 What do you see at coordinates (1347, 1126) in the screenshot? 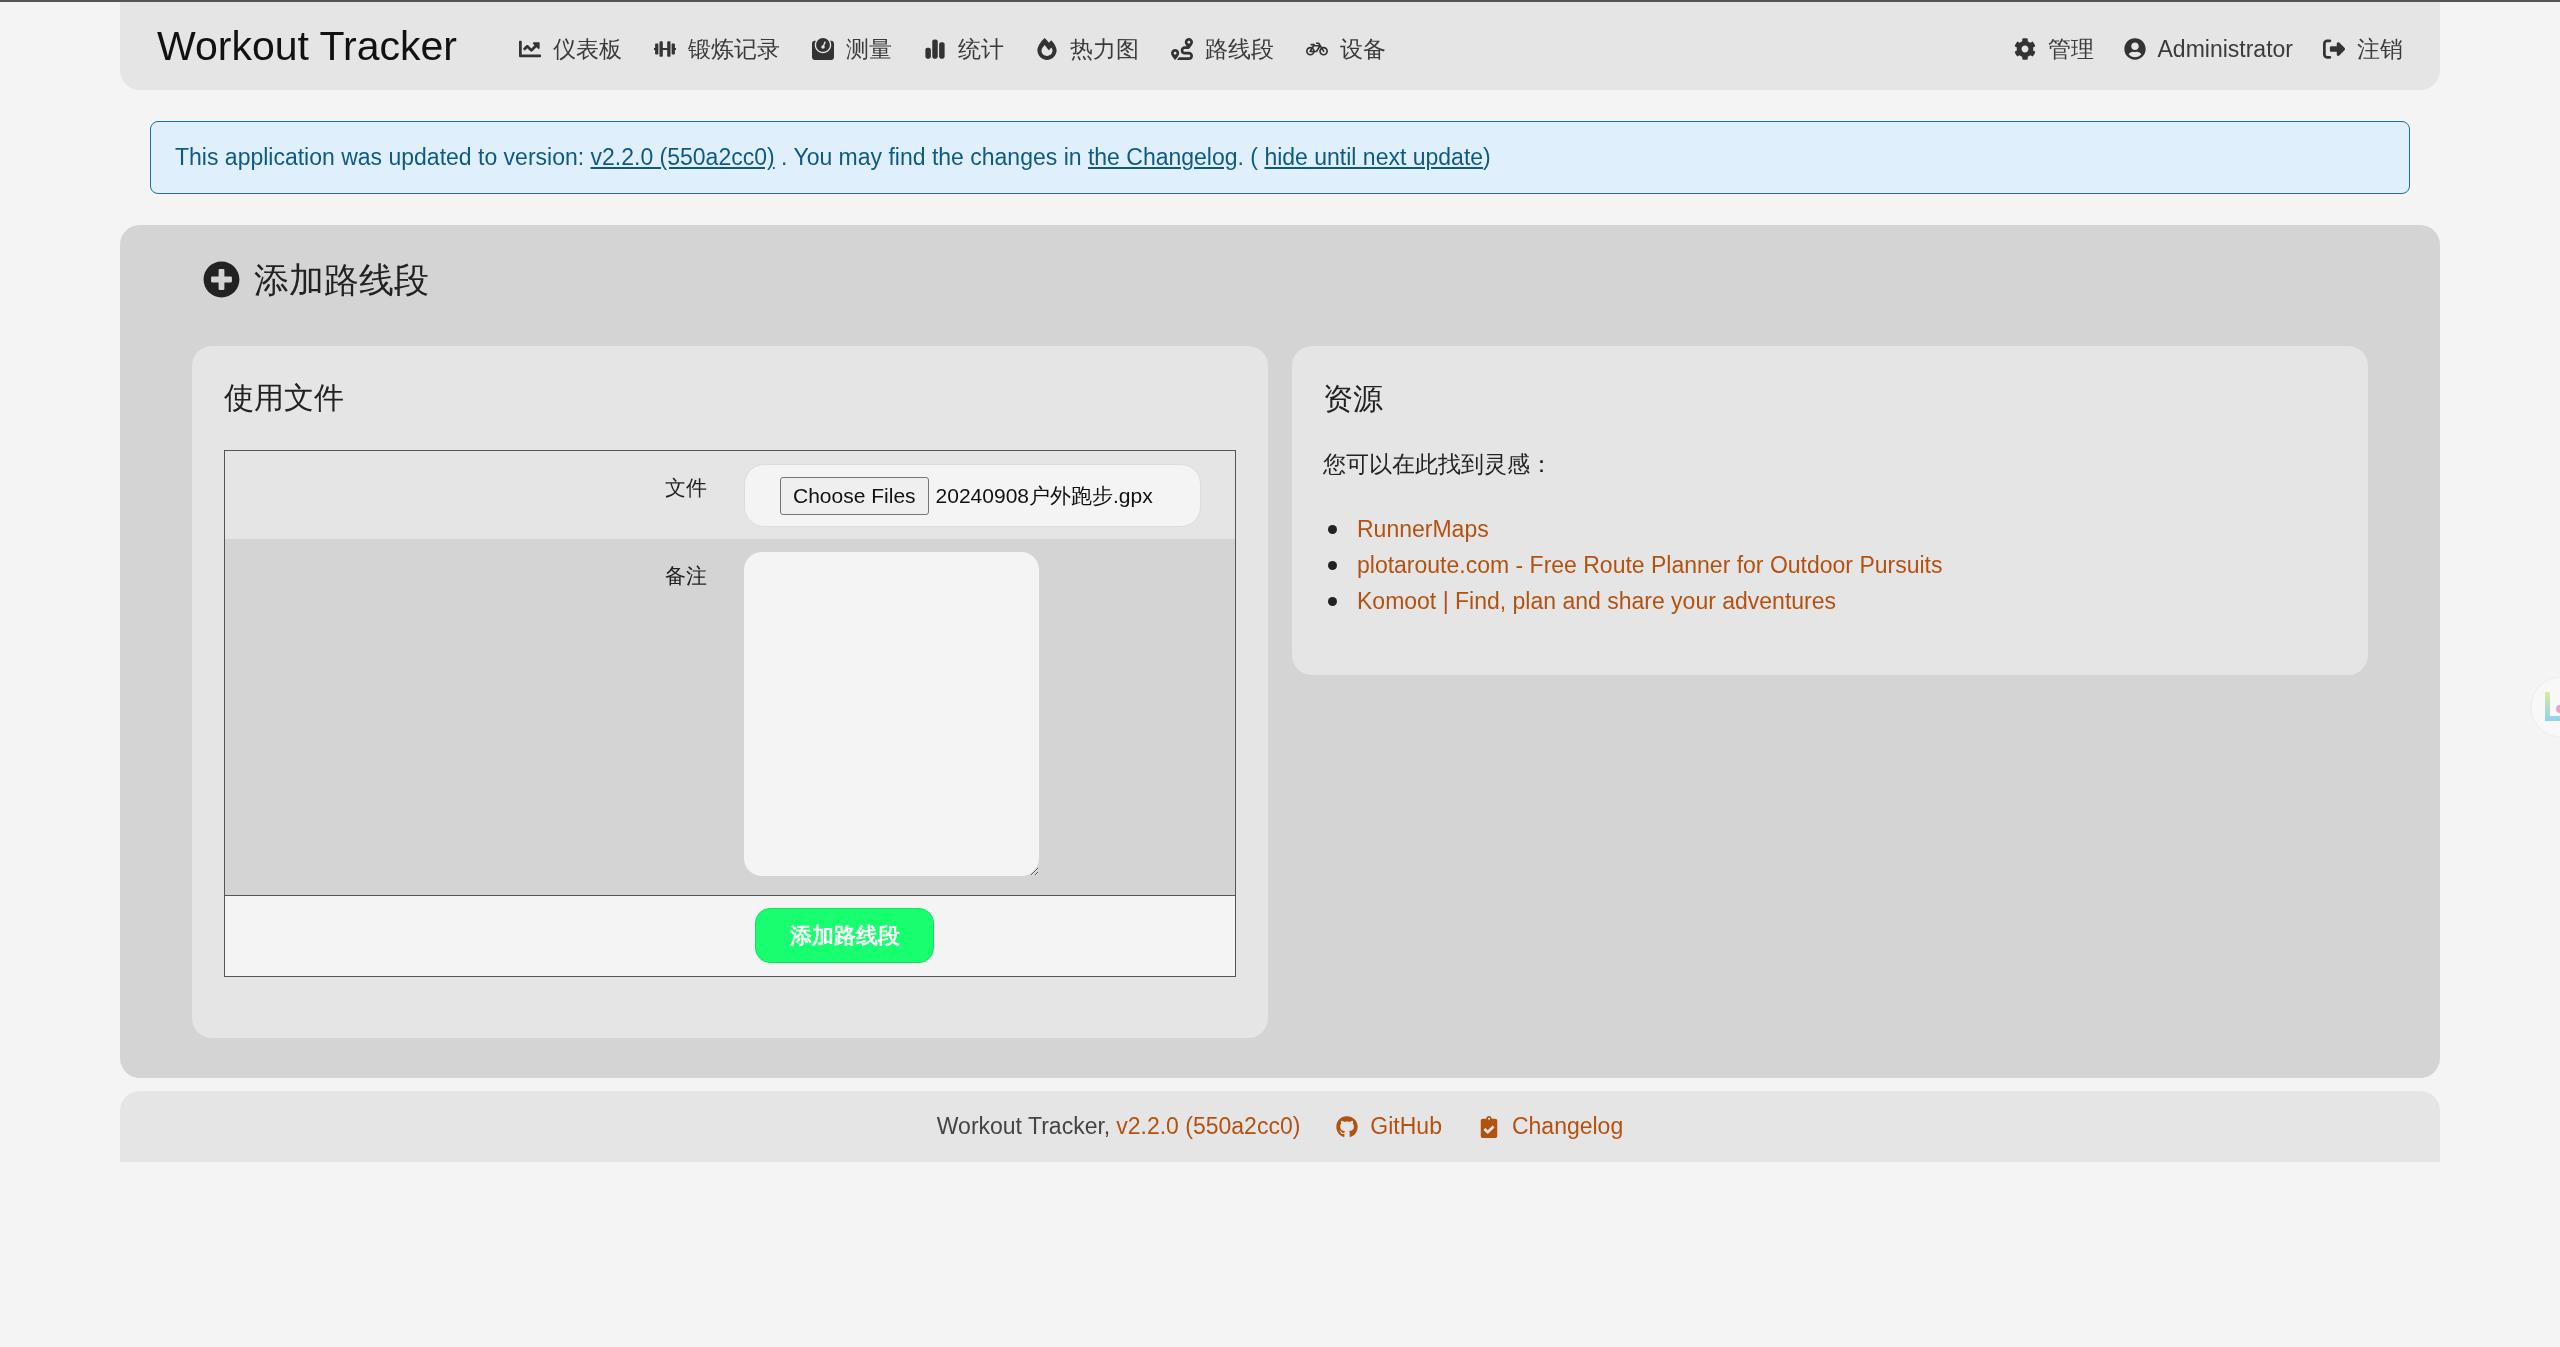
I see `github-icon` at bounding box center [1347, 1126].